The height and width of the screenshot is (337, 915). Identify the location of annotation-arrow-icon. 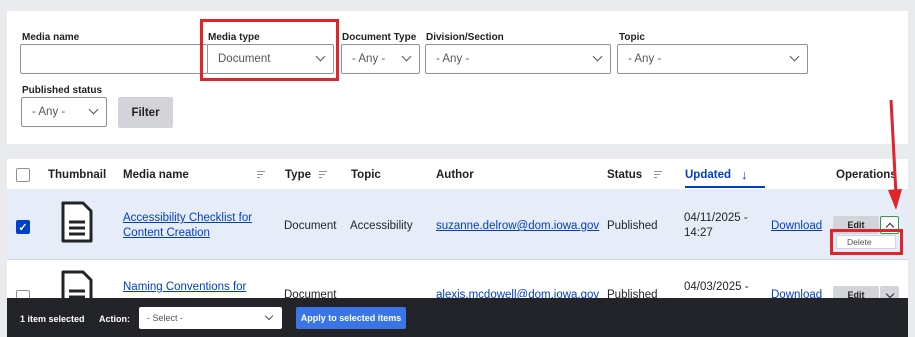
(895, 154).